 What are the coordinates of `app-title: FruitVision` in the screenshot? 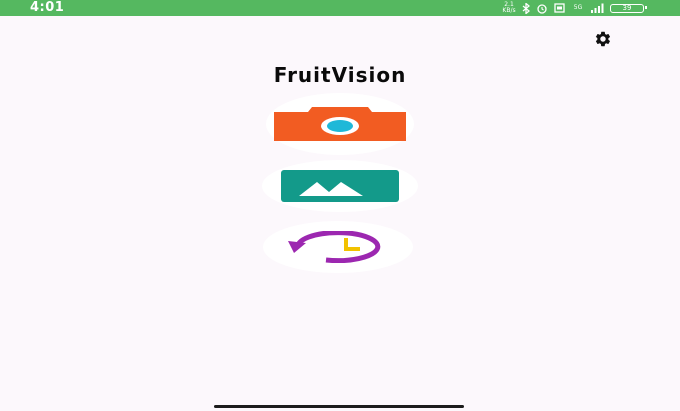 It's located at (340, 75).